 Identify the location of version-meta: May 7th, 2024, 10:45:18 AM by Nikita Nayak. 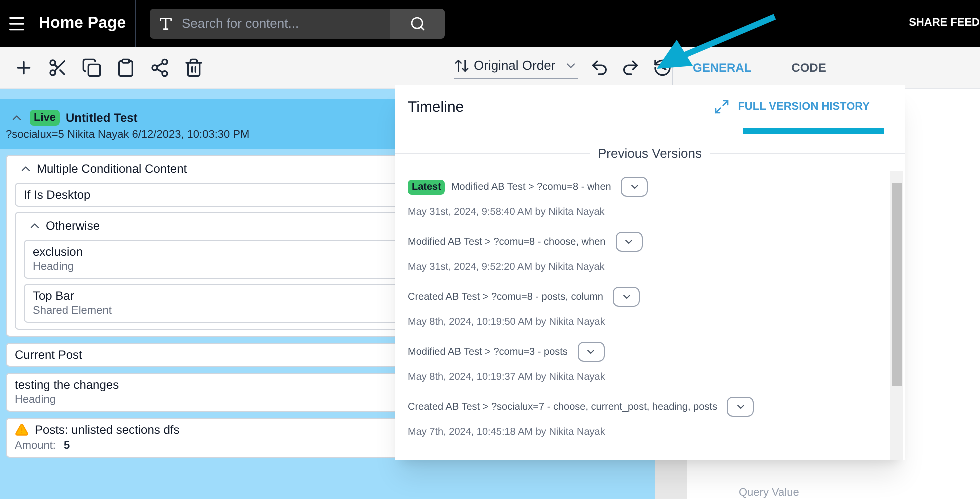
(507, 433).